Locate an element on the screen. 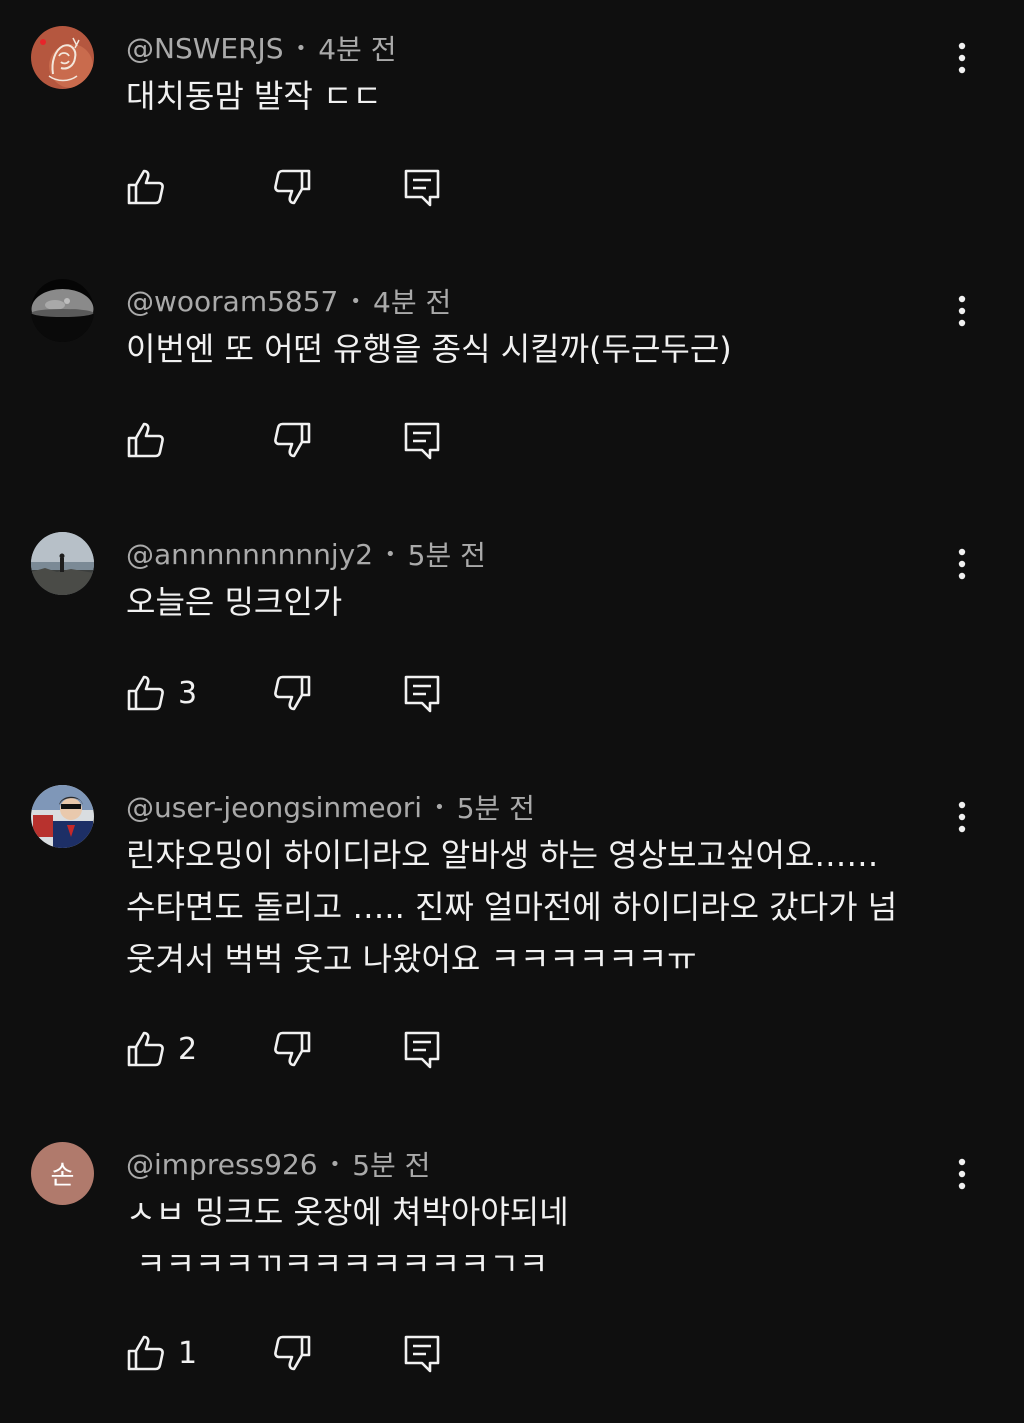 This screenshot has height=1423, width=1024. like-count: 2 is located at coordinates (188, 1049).